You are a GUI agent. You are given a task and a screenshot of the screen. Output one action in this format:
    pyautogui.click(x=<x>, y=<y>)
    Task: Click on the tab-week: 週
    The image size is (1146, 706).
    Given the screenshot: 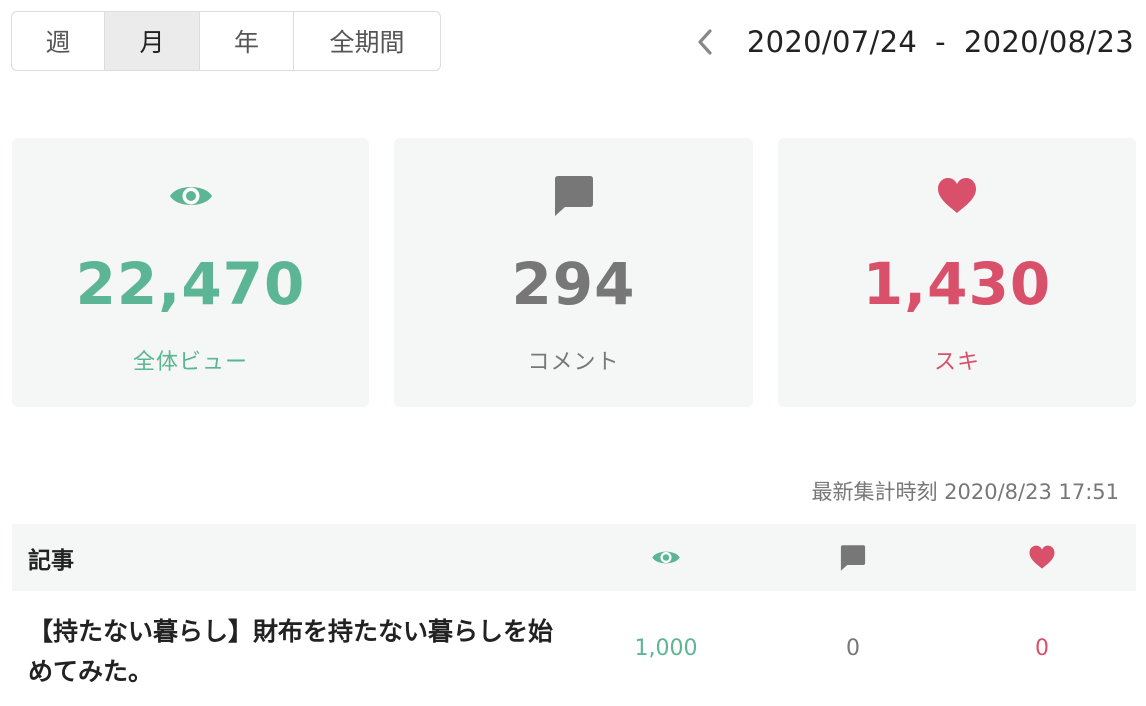 What is the action you would take?
    pyautogui.click(x=58, y=41)
    